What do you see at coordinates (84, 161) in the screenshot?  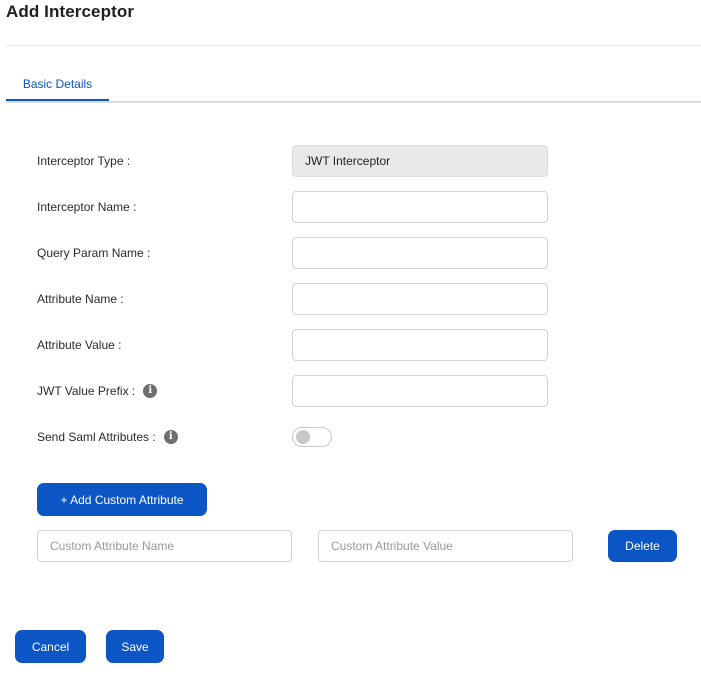 I see `interceptor-type-label: Interceptor Type :` at bounding box center [84, 161].